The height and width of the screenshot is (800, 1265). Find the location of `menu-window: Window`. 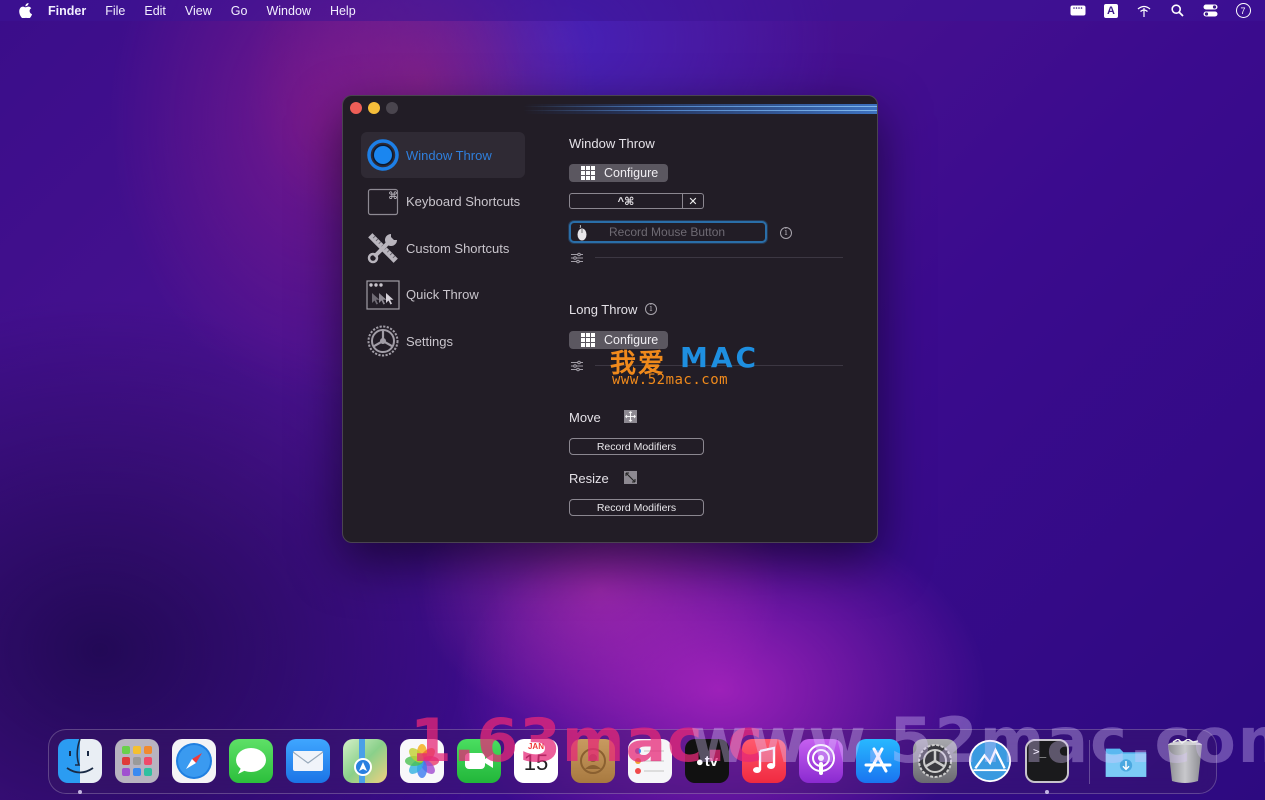

menu-window: Window is located at coordinates (288, 11).